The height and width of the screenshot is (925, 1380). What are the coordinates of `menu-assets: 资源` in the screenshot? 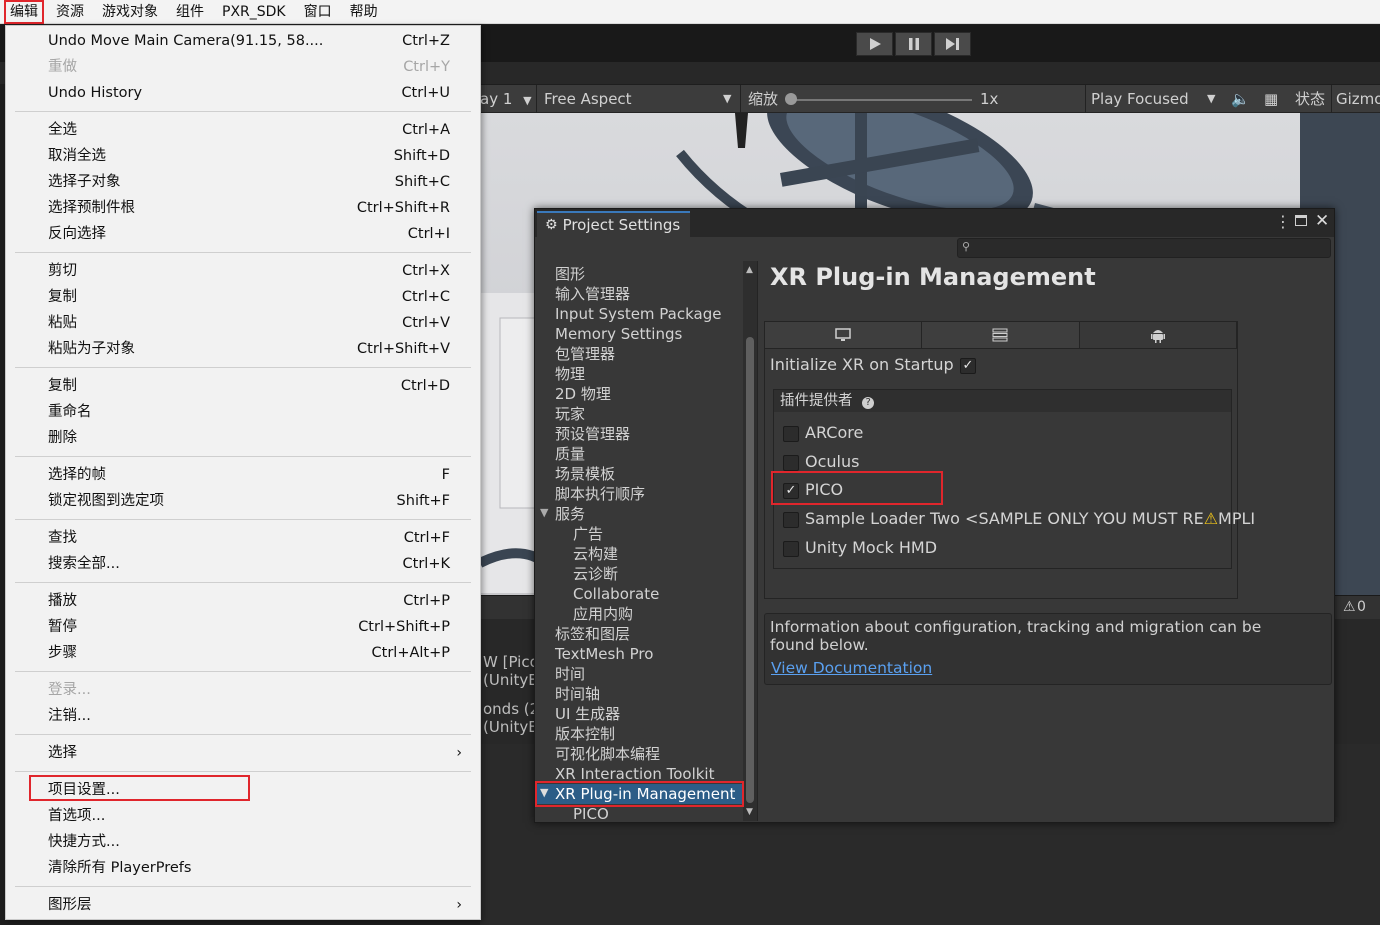 It's located at (70, 12).